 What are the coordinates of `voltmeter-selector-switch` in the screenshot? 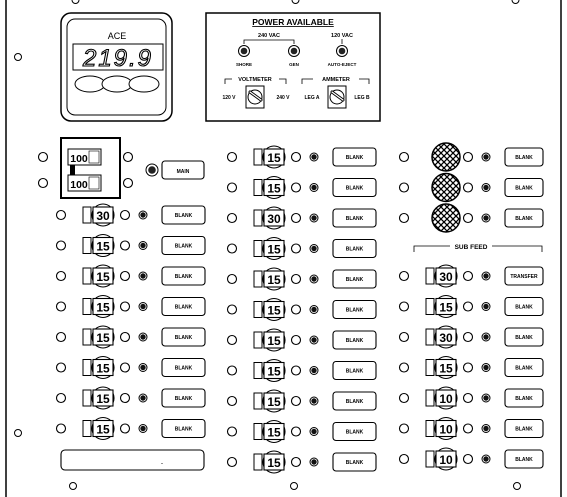 It's located at (255, 97).